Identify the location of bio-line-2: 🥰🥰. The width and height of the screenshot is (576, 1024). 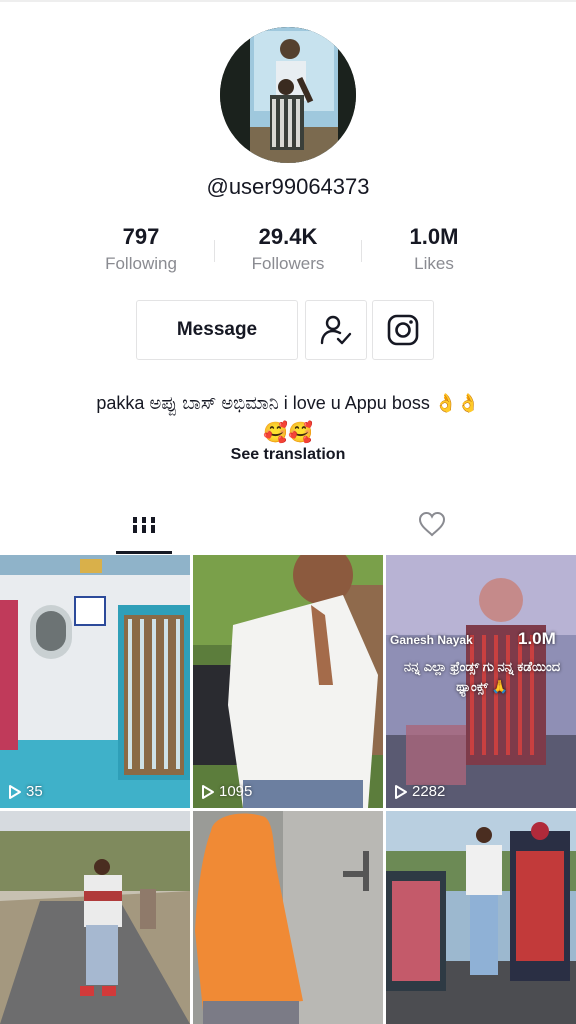
(288, 433).